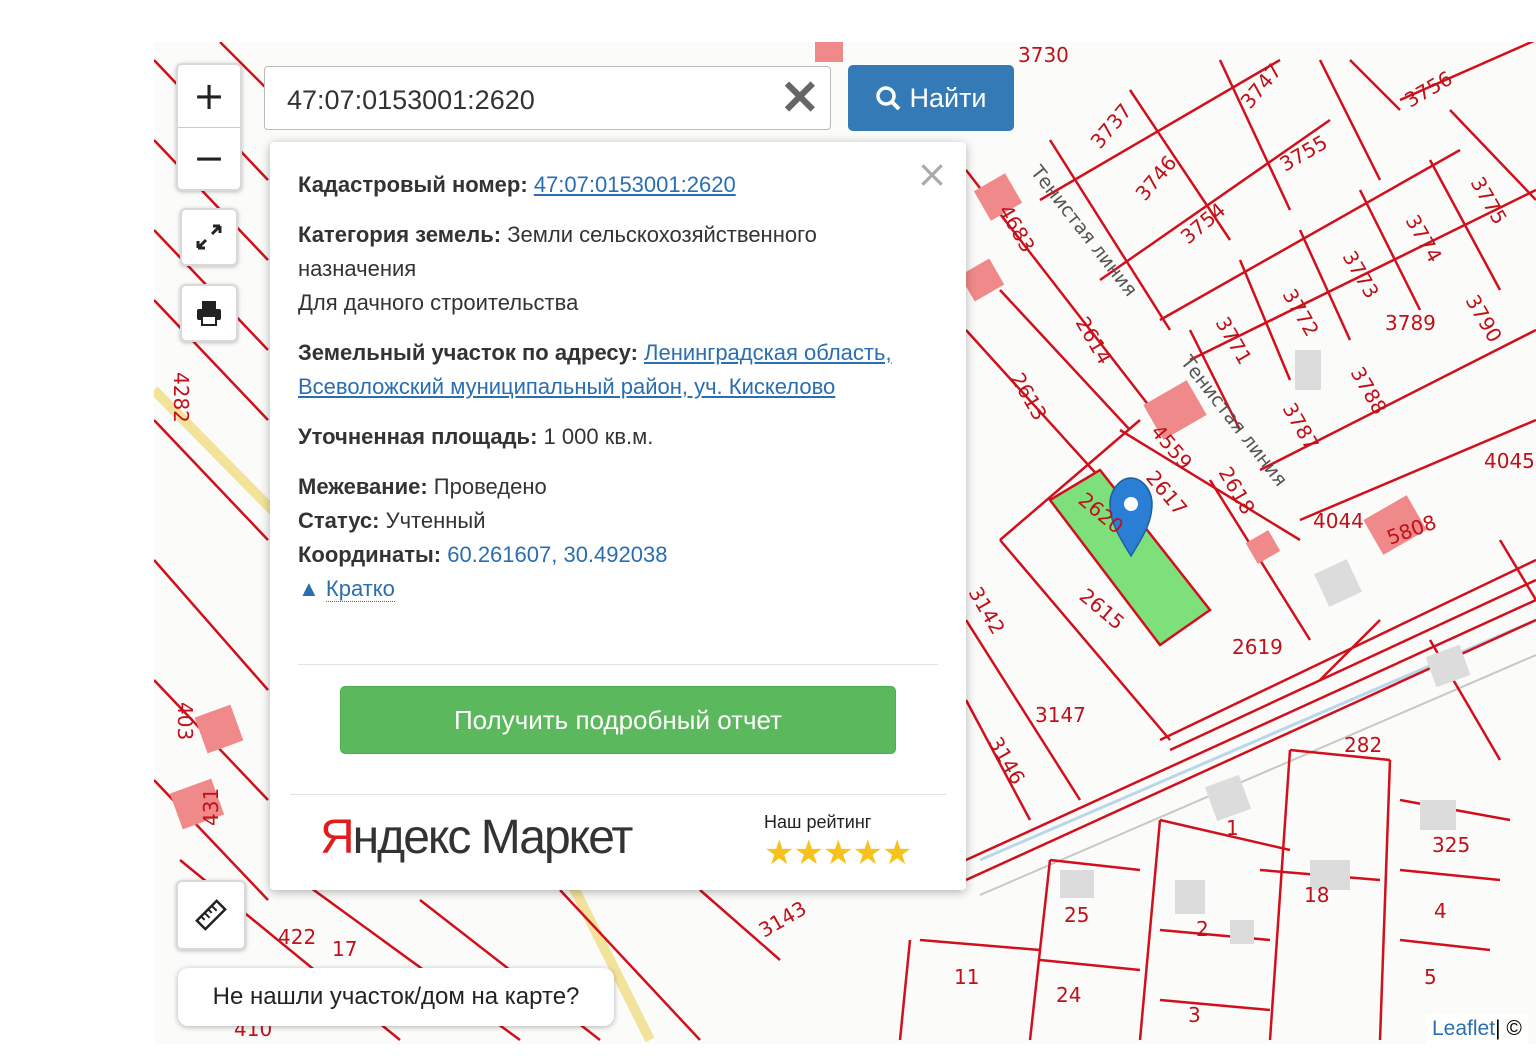 The image size is (1536, 1062). I want to click on collapse-label: Кратко, so click(360, 589).